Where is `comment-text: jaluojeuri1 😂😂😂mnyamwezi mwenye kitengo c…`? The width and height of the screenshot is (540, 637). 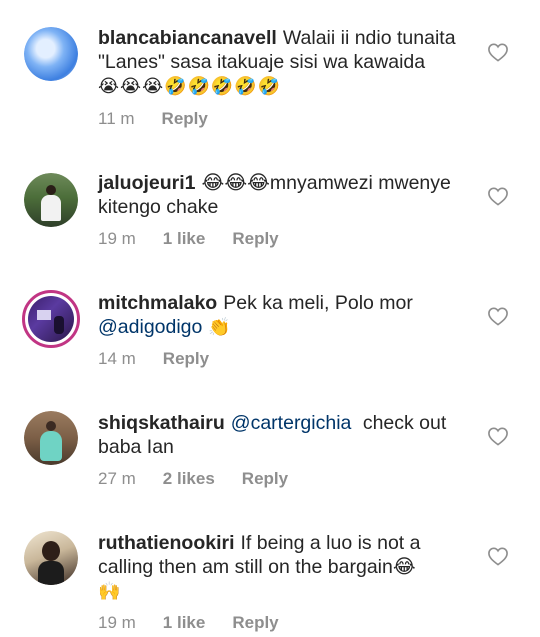
comment-text: jaluojeuri1 😂😂😂mnyamwezi mwenye kitengo c… is located at coordinates (287, 195).